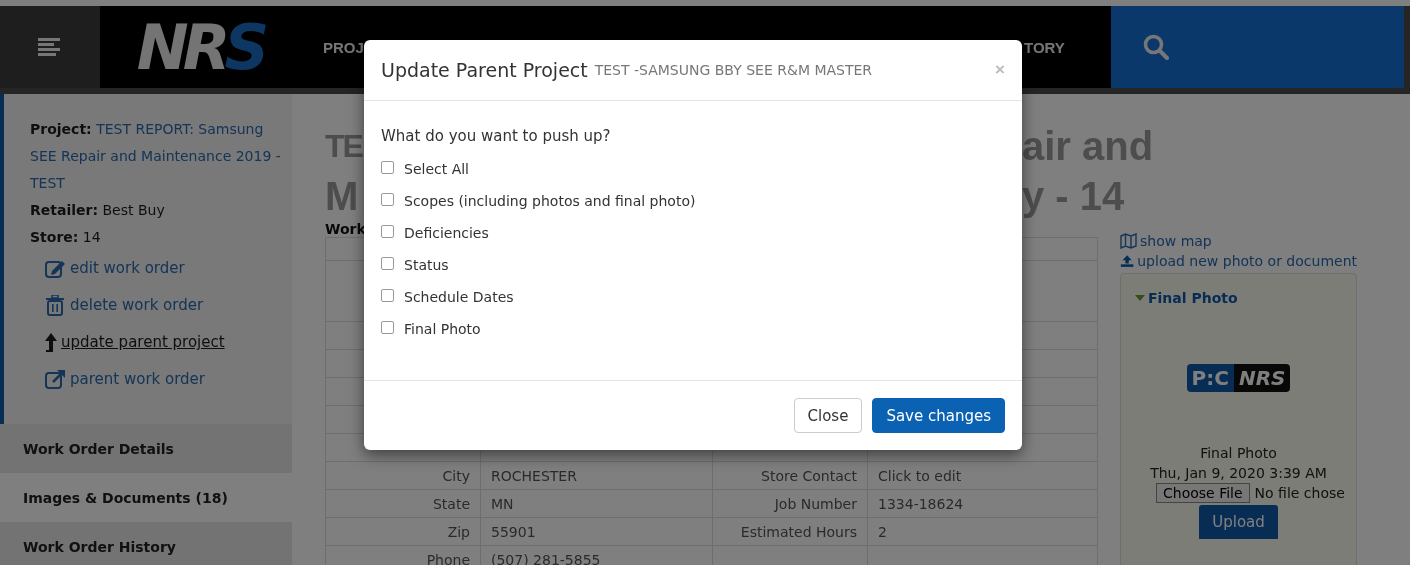 The image size is (1410, 565). What do you see at coordinates (163, 342) in the screenshot?
I see `sidebar-link: update parent project` at bounding box center [163, 342].